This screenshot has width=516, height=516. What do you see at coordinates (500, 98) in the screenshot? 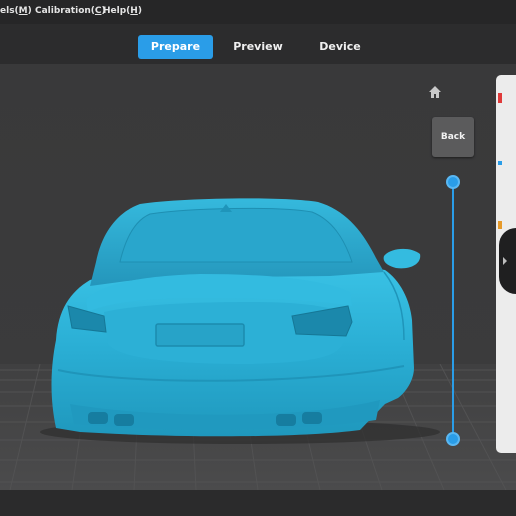
I see `panel-red-marker` at bounding box center [500, 98].